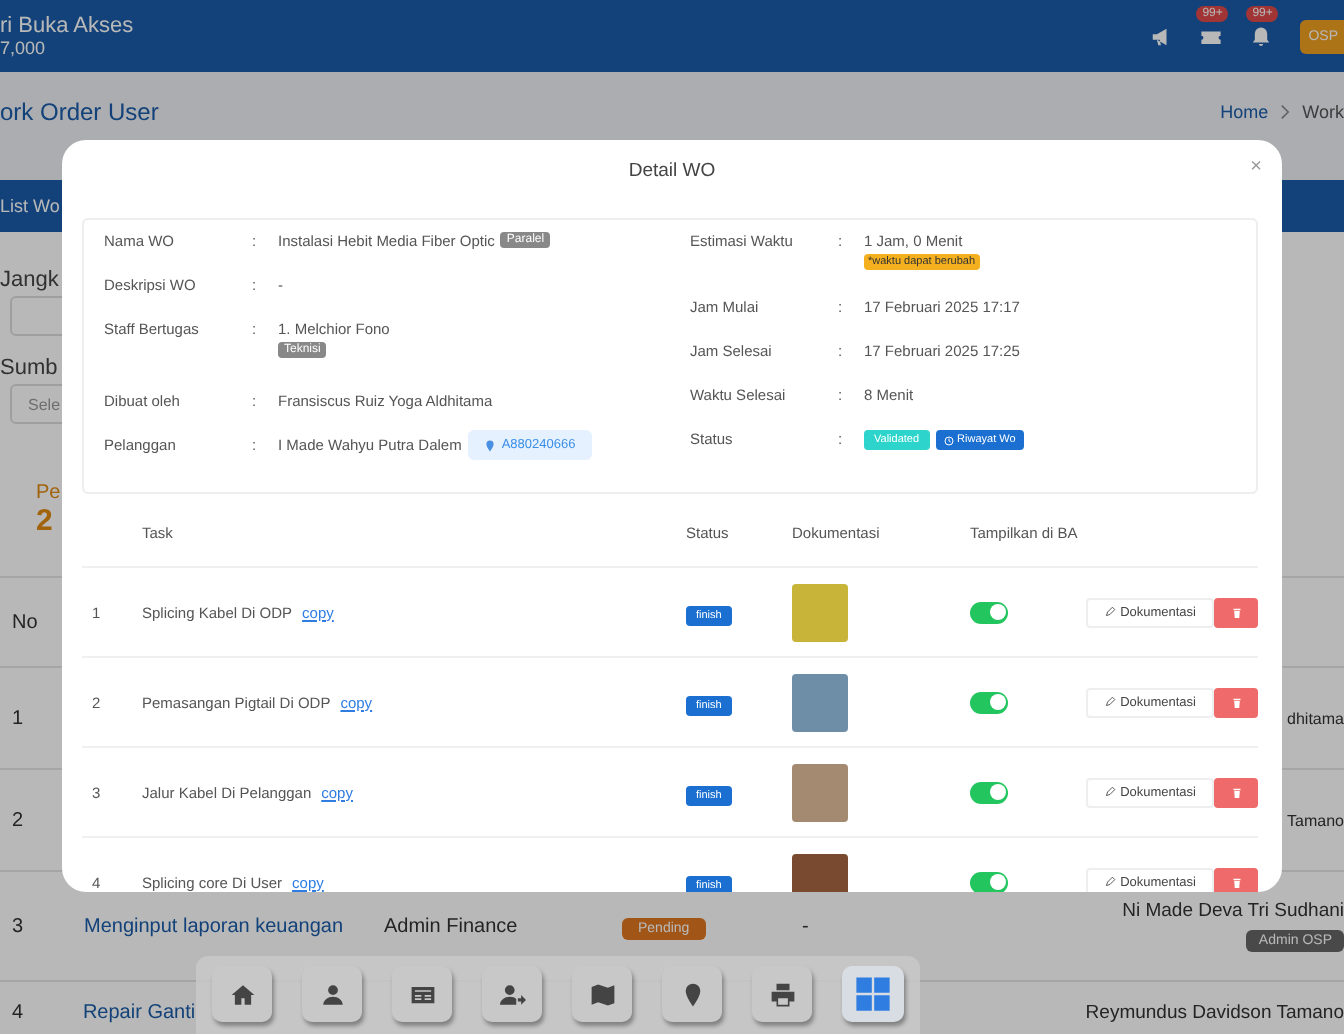 This screenshot has width=1344, height=1034. I want to click on table-cell: dhitama, so click(1315, 718).